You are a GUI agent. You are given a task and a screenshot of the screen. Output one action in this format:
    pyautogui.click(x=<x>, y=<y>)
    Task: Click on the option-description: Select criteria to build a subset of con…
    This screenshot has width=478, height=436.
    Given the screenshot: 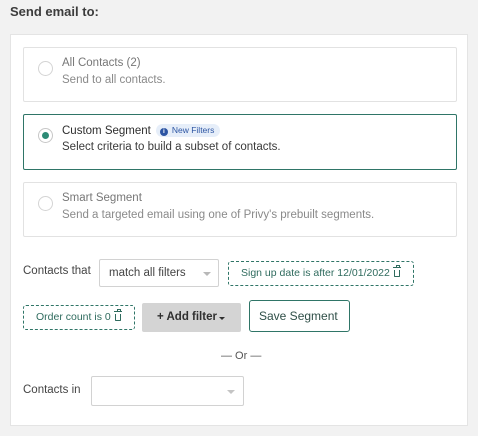 What is the action you would take?
    pyautogui.click(x=171, y=147)
    